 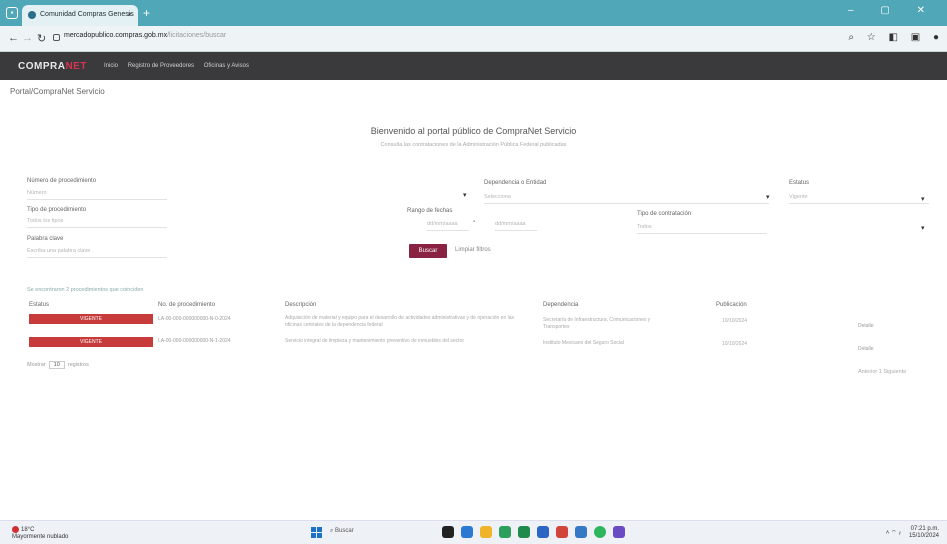 I want to click on clock: 07:21 p.m. 15/10/2024, so click(x=924, y=533).